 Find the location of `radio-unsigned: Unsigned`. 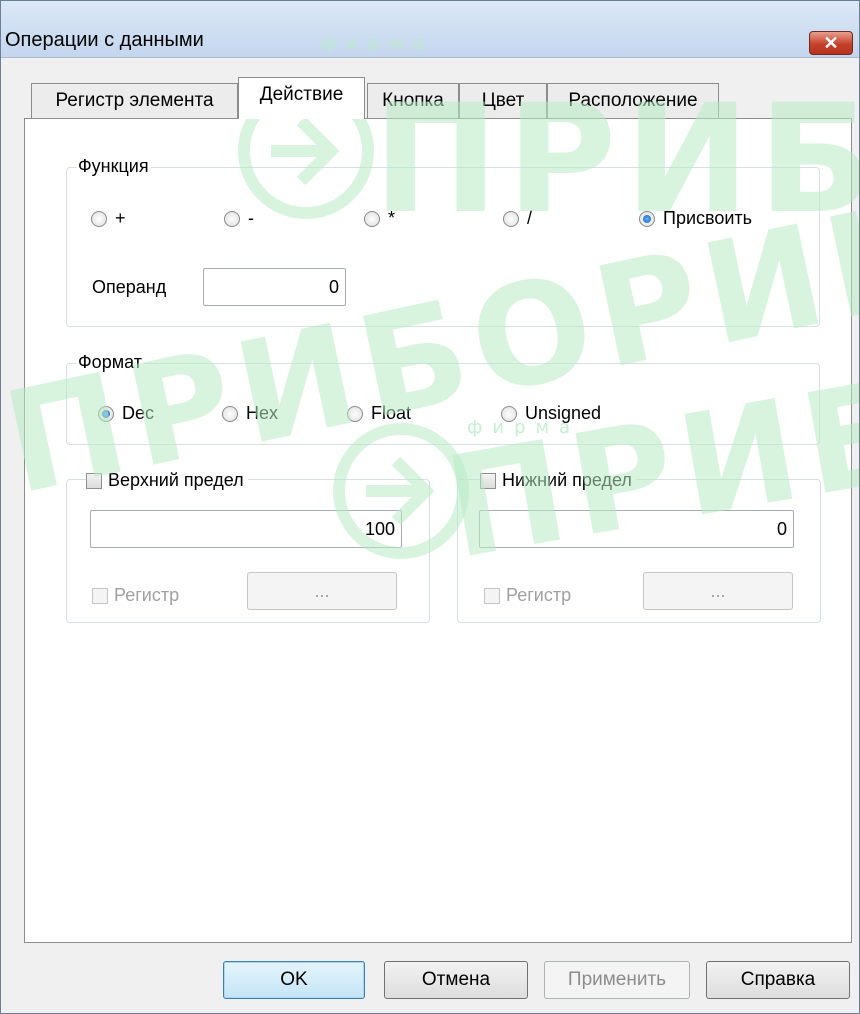

radio-unsigned: Unsigned is located at coordinates (551, 413).